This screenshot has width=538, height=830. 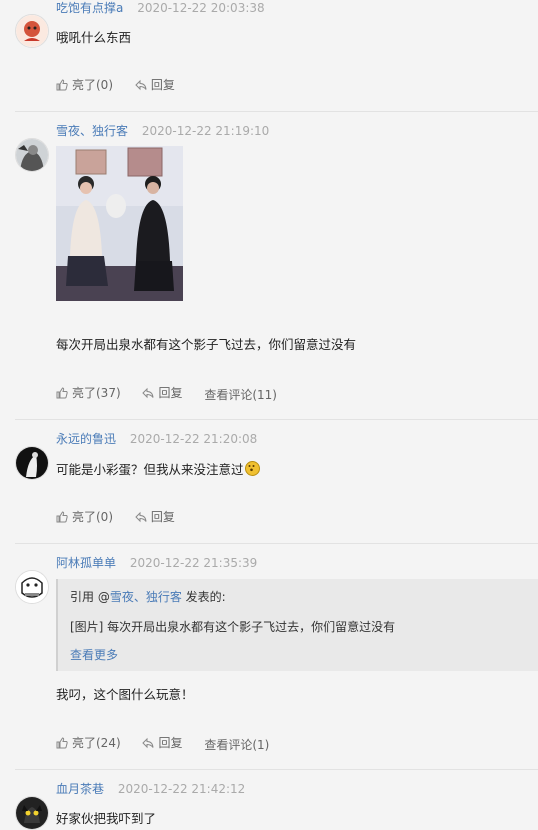 I want to click on comment-text: 好家伙把我吓到了, so click(x=106, y=818).